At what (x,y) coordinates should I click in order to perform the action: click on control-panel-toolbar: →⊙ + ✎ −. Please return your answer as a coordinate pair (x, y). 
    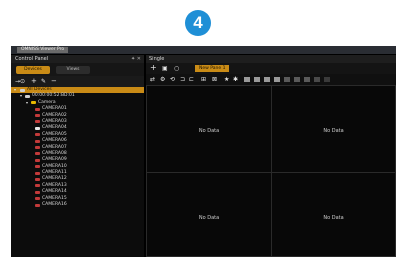
    Looking at the image, I should click on (77, 81).